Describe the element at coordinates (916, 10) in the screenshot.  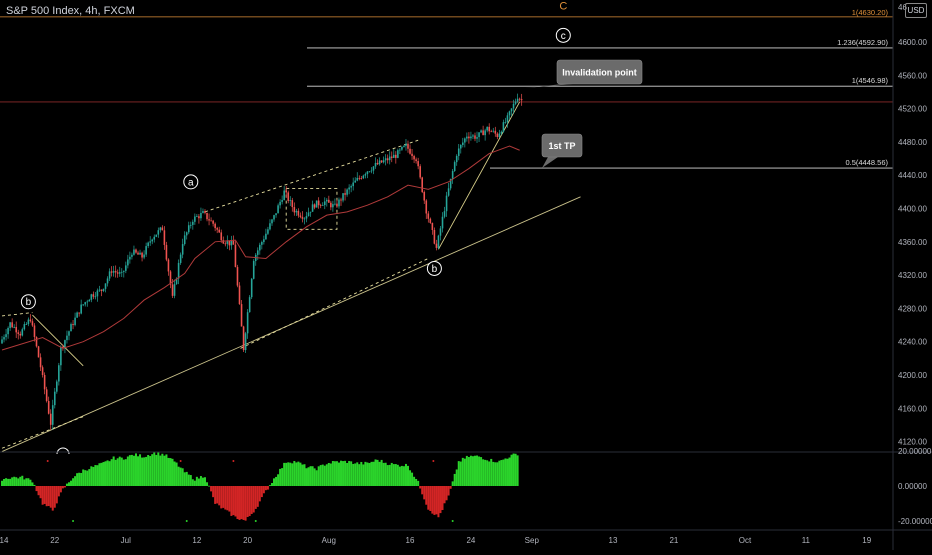
I see `currency-badge: USD` at that location.